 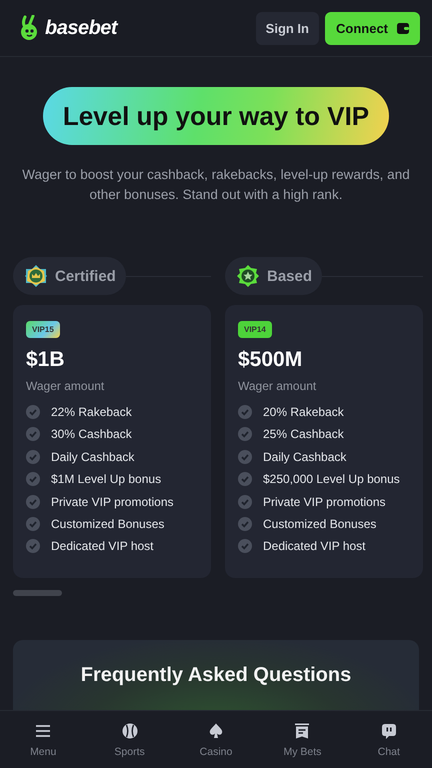 What do you see at coordinates (216, 116) in the screenshot?
I see `hero-banner: Level up your way to VIP` at bounding box center [216, 116].